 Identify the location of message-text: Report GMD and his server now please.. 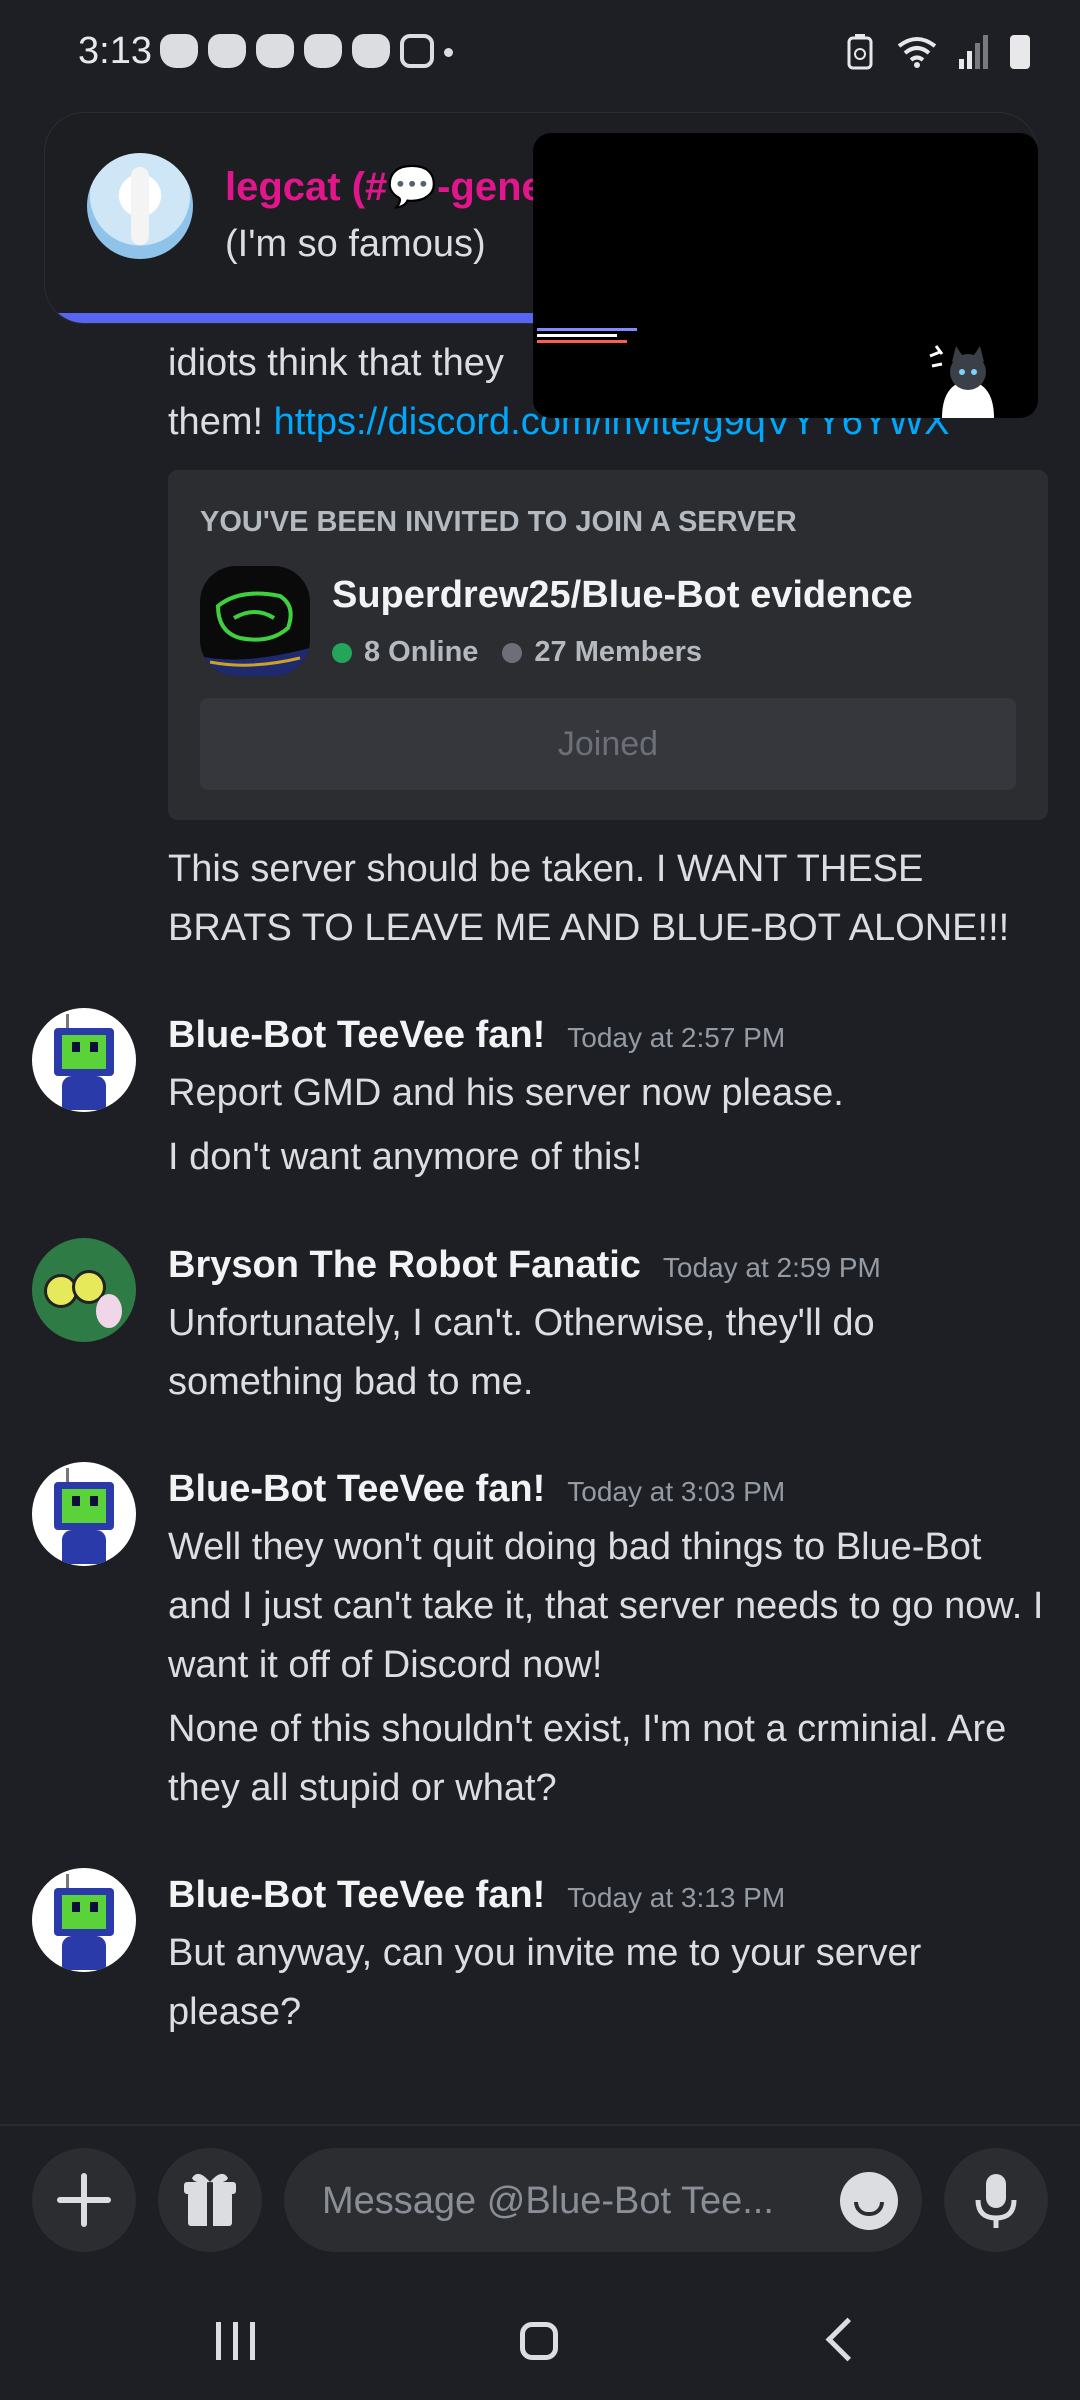
(506, 1093).